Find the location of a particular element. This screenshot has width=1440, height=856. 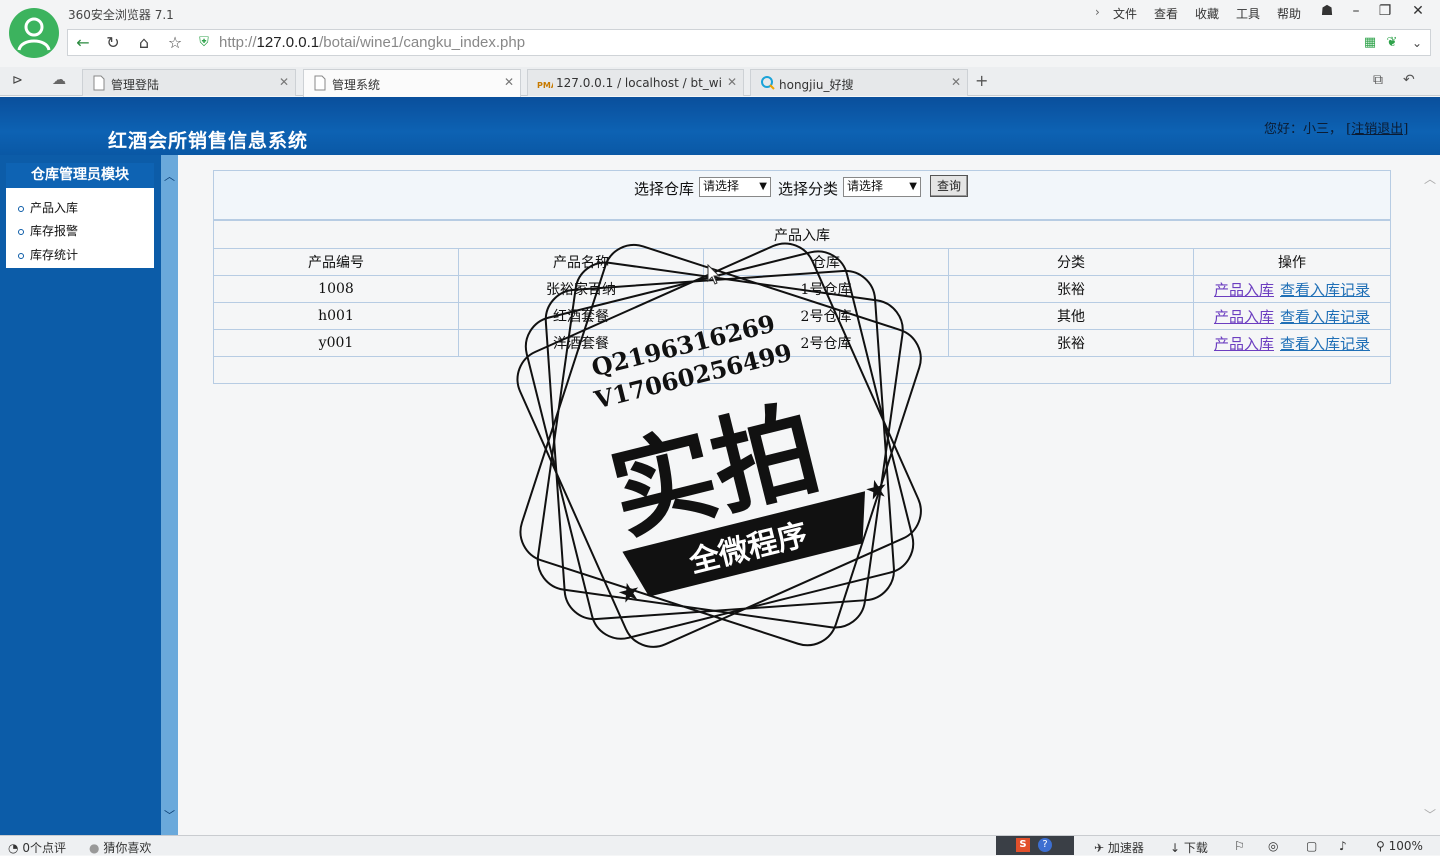

menu-help: 帮助 is located at coordinates (1289, 13).